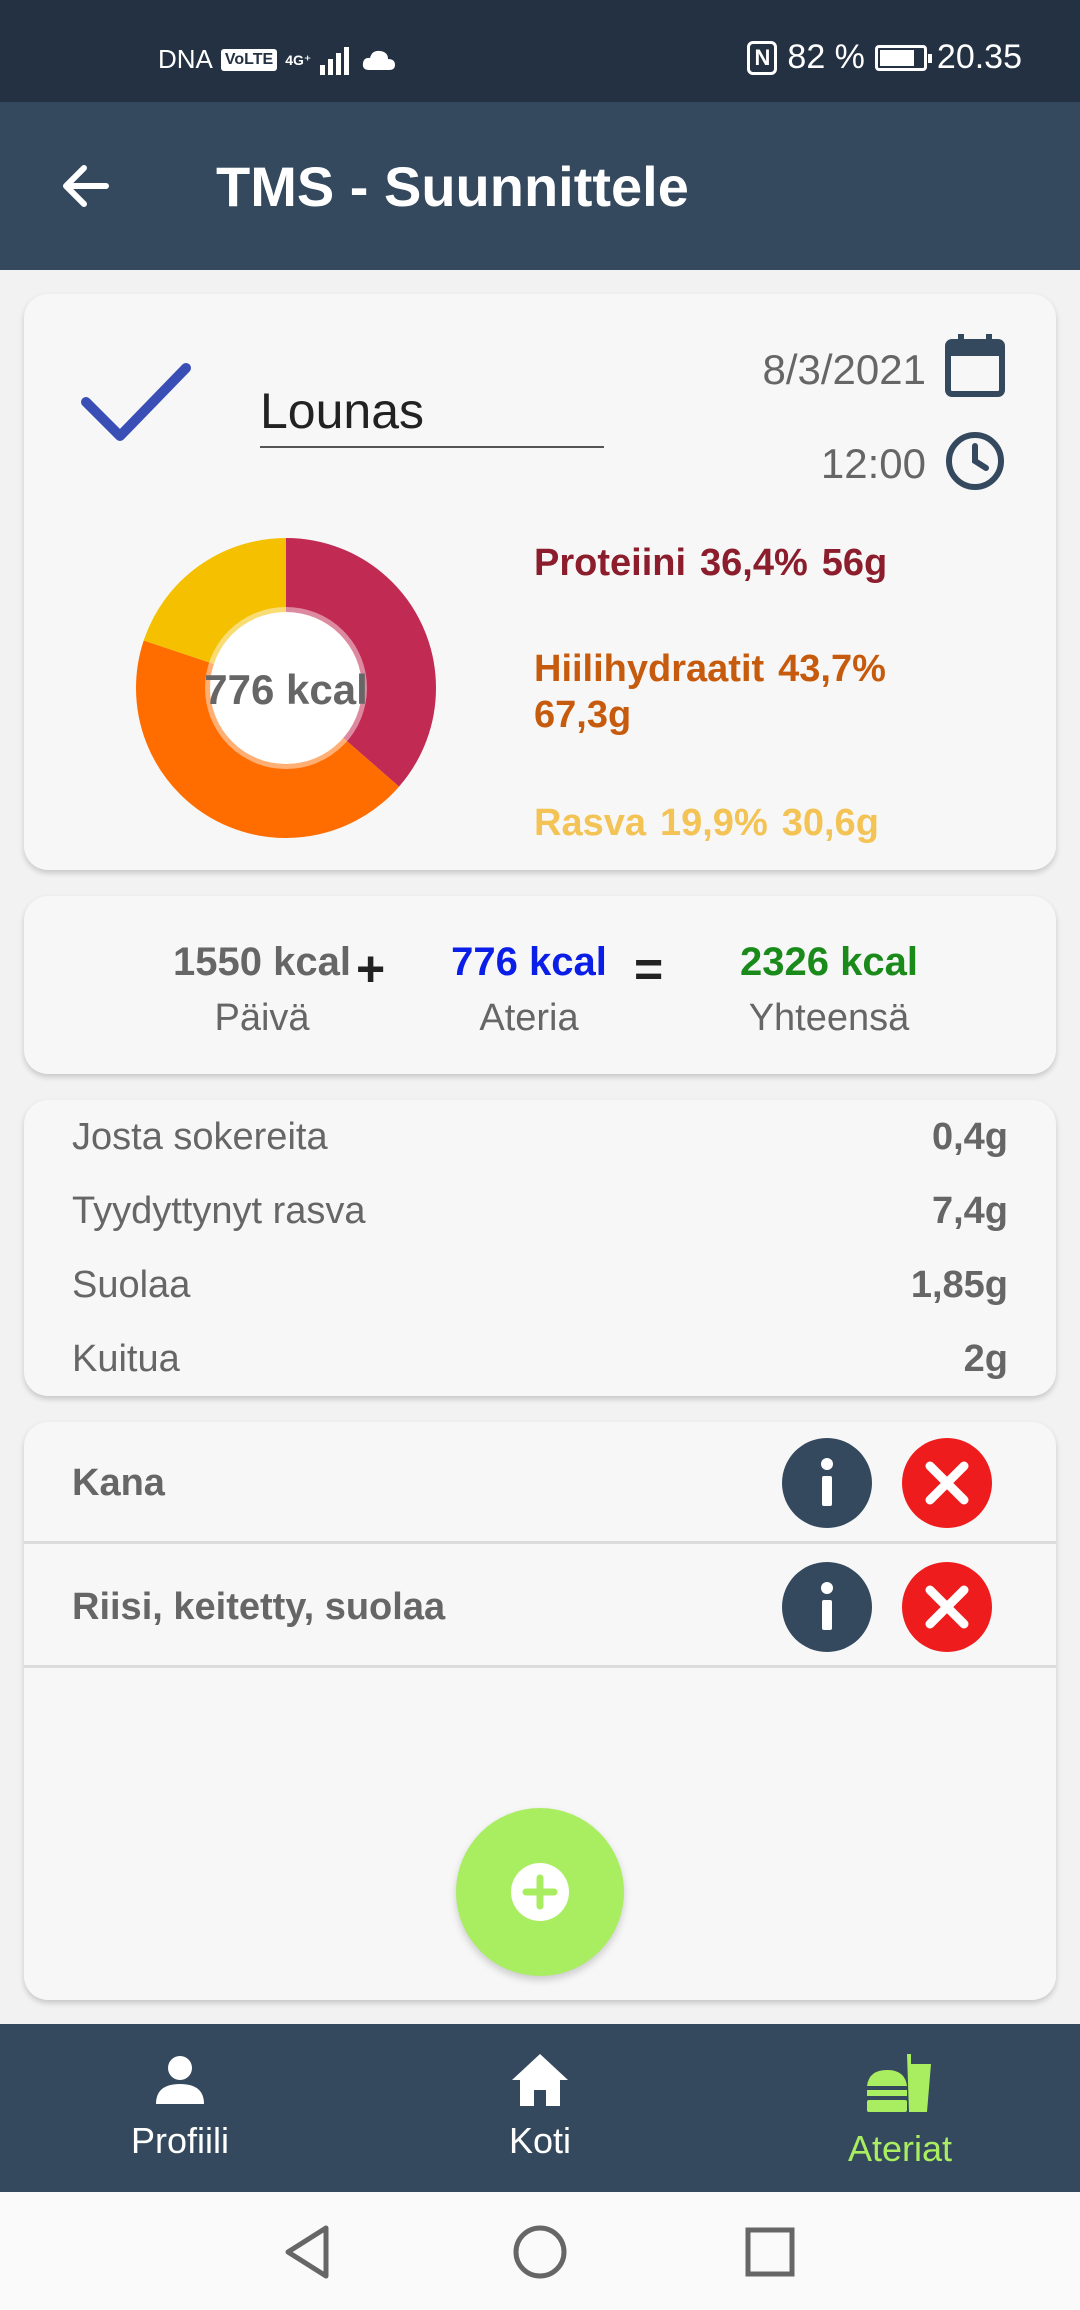 This screenshot has height=2310, width=1080. Describe the element at coordinates (649, 669) in the screenshot. I see `macro-carbs-name: Hiilihydraatit` at that location.